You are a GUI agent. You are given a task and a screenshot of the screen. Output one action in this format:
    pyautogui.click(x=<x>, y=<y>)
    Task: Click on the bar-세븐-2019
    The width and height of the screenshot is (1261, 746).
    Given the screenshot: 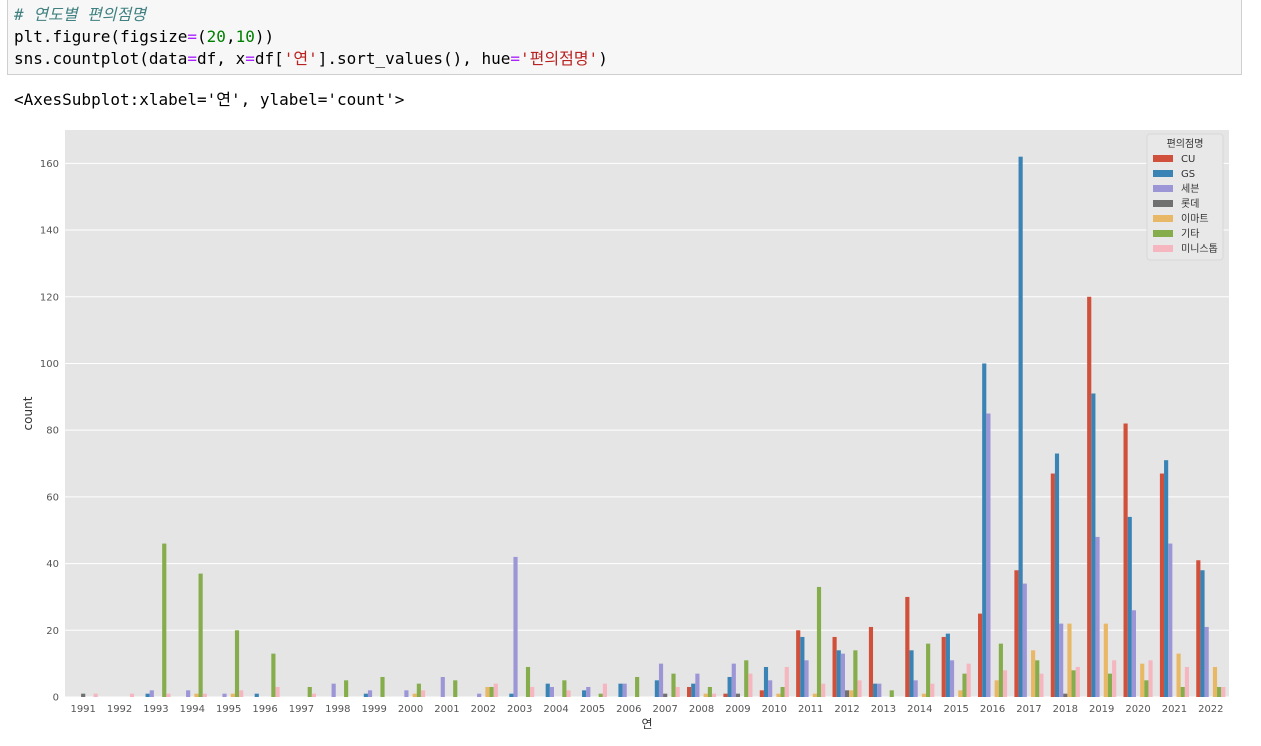 What is the action you would take?
    pyautogui.click(x=1097, y=616)
    